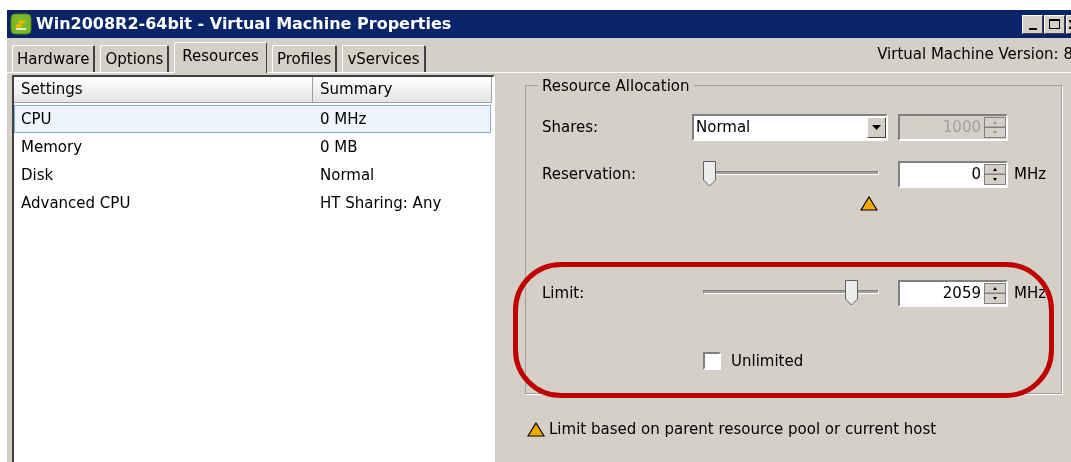  I want to click on tab: Profiles, so click(304, 58).